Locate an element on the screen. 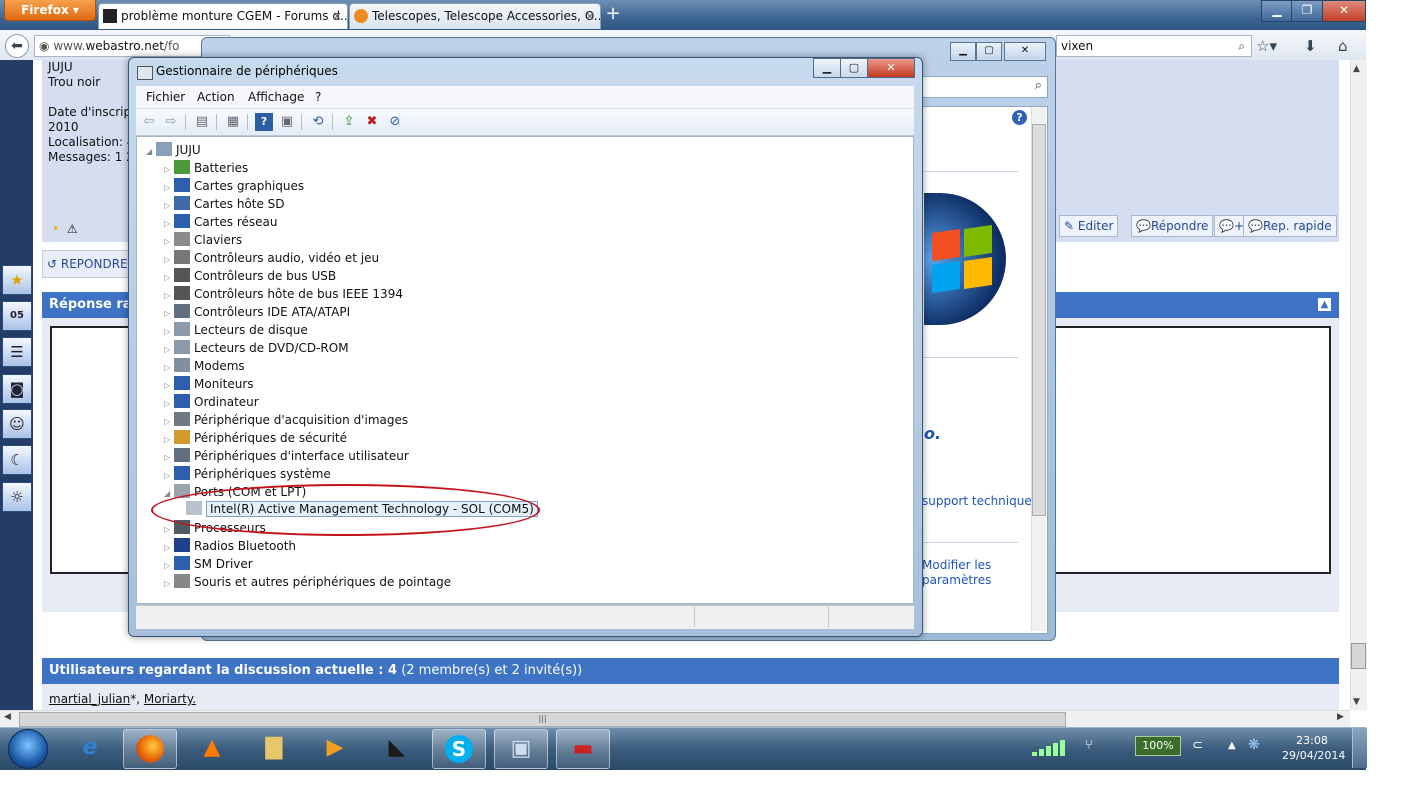 Image resolution: width=1416 pixels, height=806 pixels. disable-device-icon: ⊘ is located at coordinates (395, 122).